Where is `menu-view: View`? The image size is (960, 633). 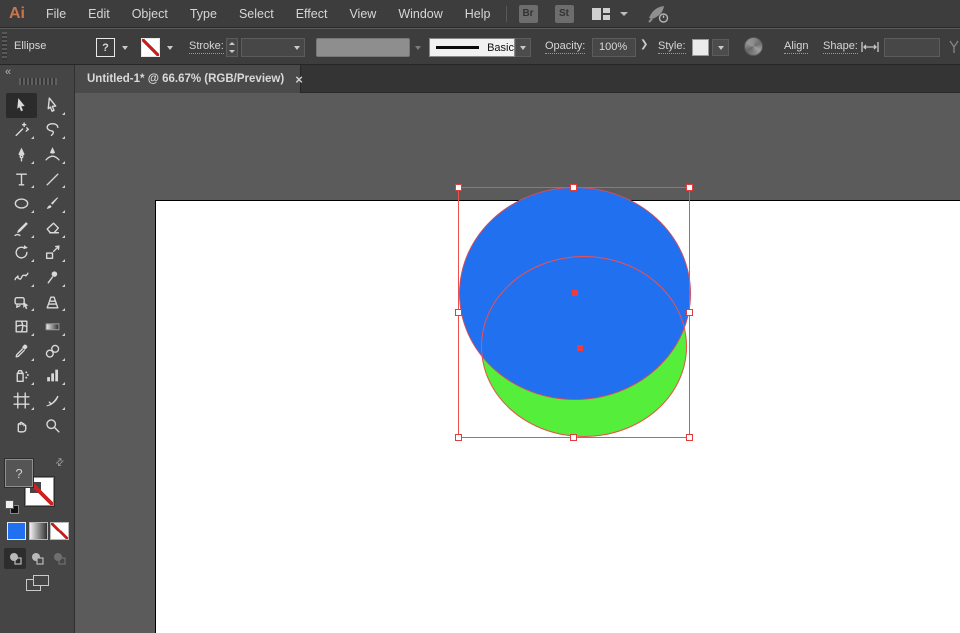 menu-view: View is located at coordinates (362, 14).